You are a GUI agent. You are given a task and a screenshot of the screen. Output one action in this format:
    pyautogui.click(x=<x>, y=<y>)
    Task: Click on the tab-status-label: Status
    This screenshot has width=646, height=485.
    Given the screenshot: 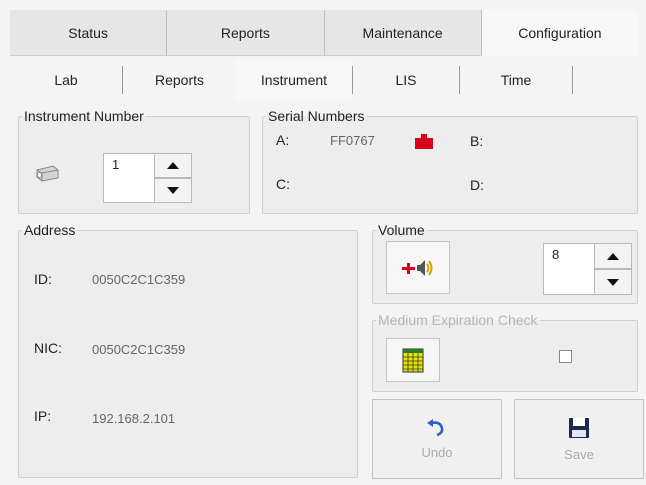 What is the action you would take?
    pyautogui.click(x=88, y=32)
    